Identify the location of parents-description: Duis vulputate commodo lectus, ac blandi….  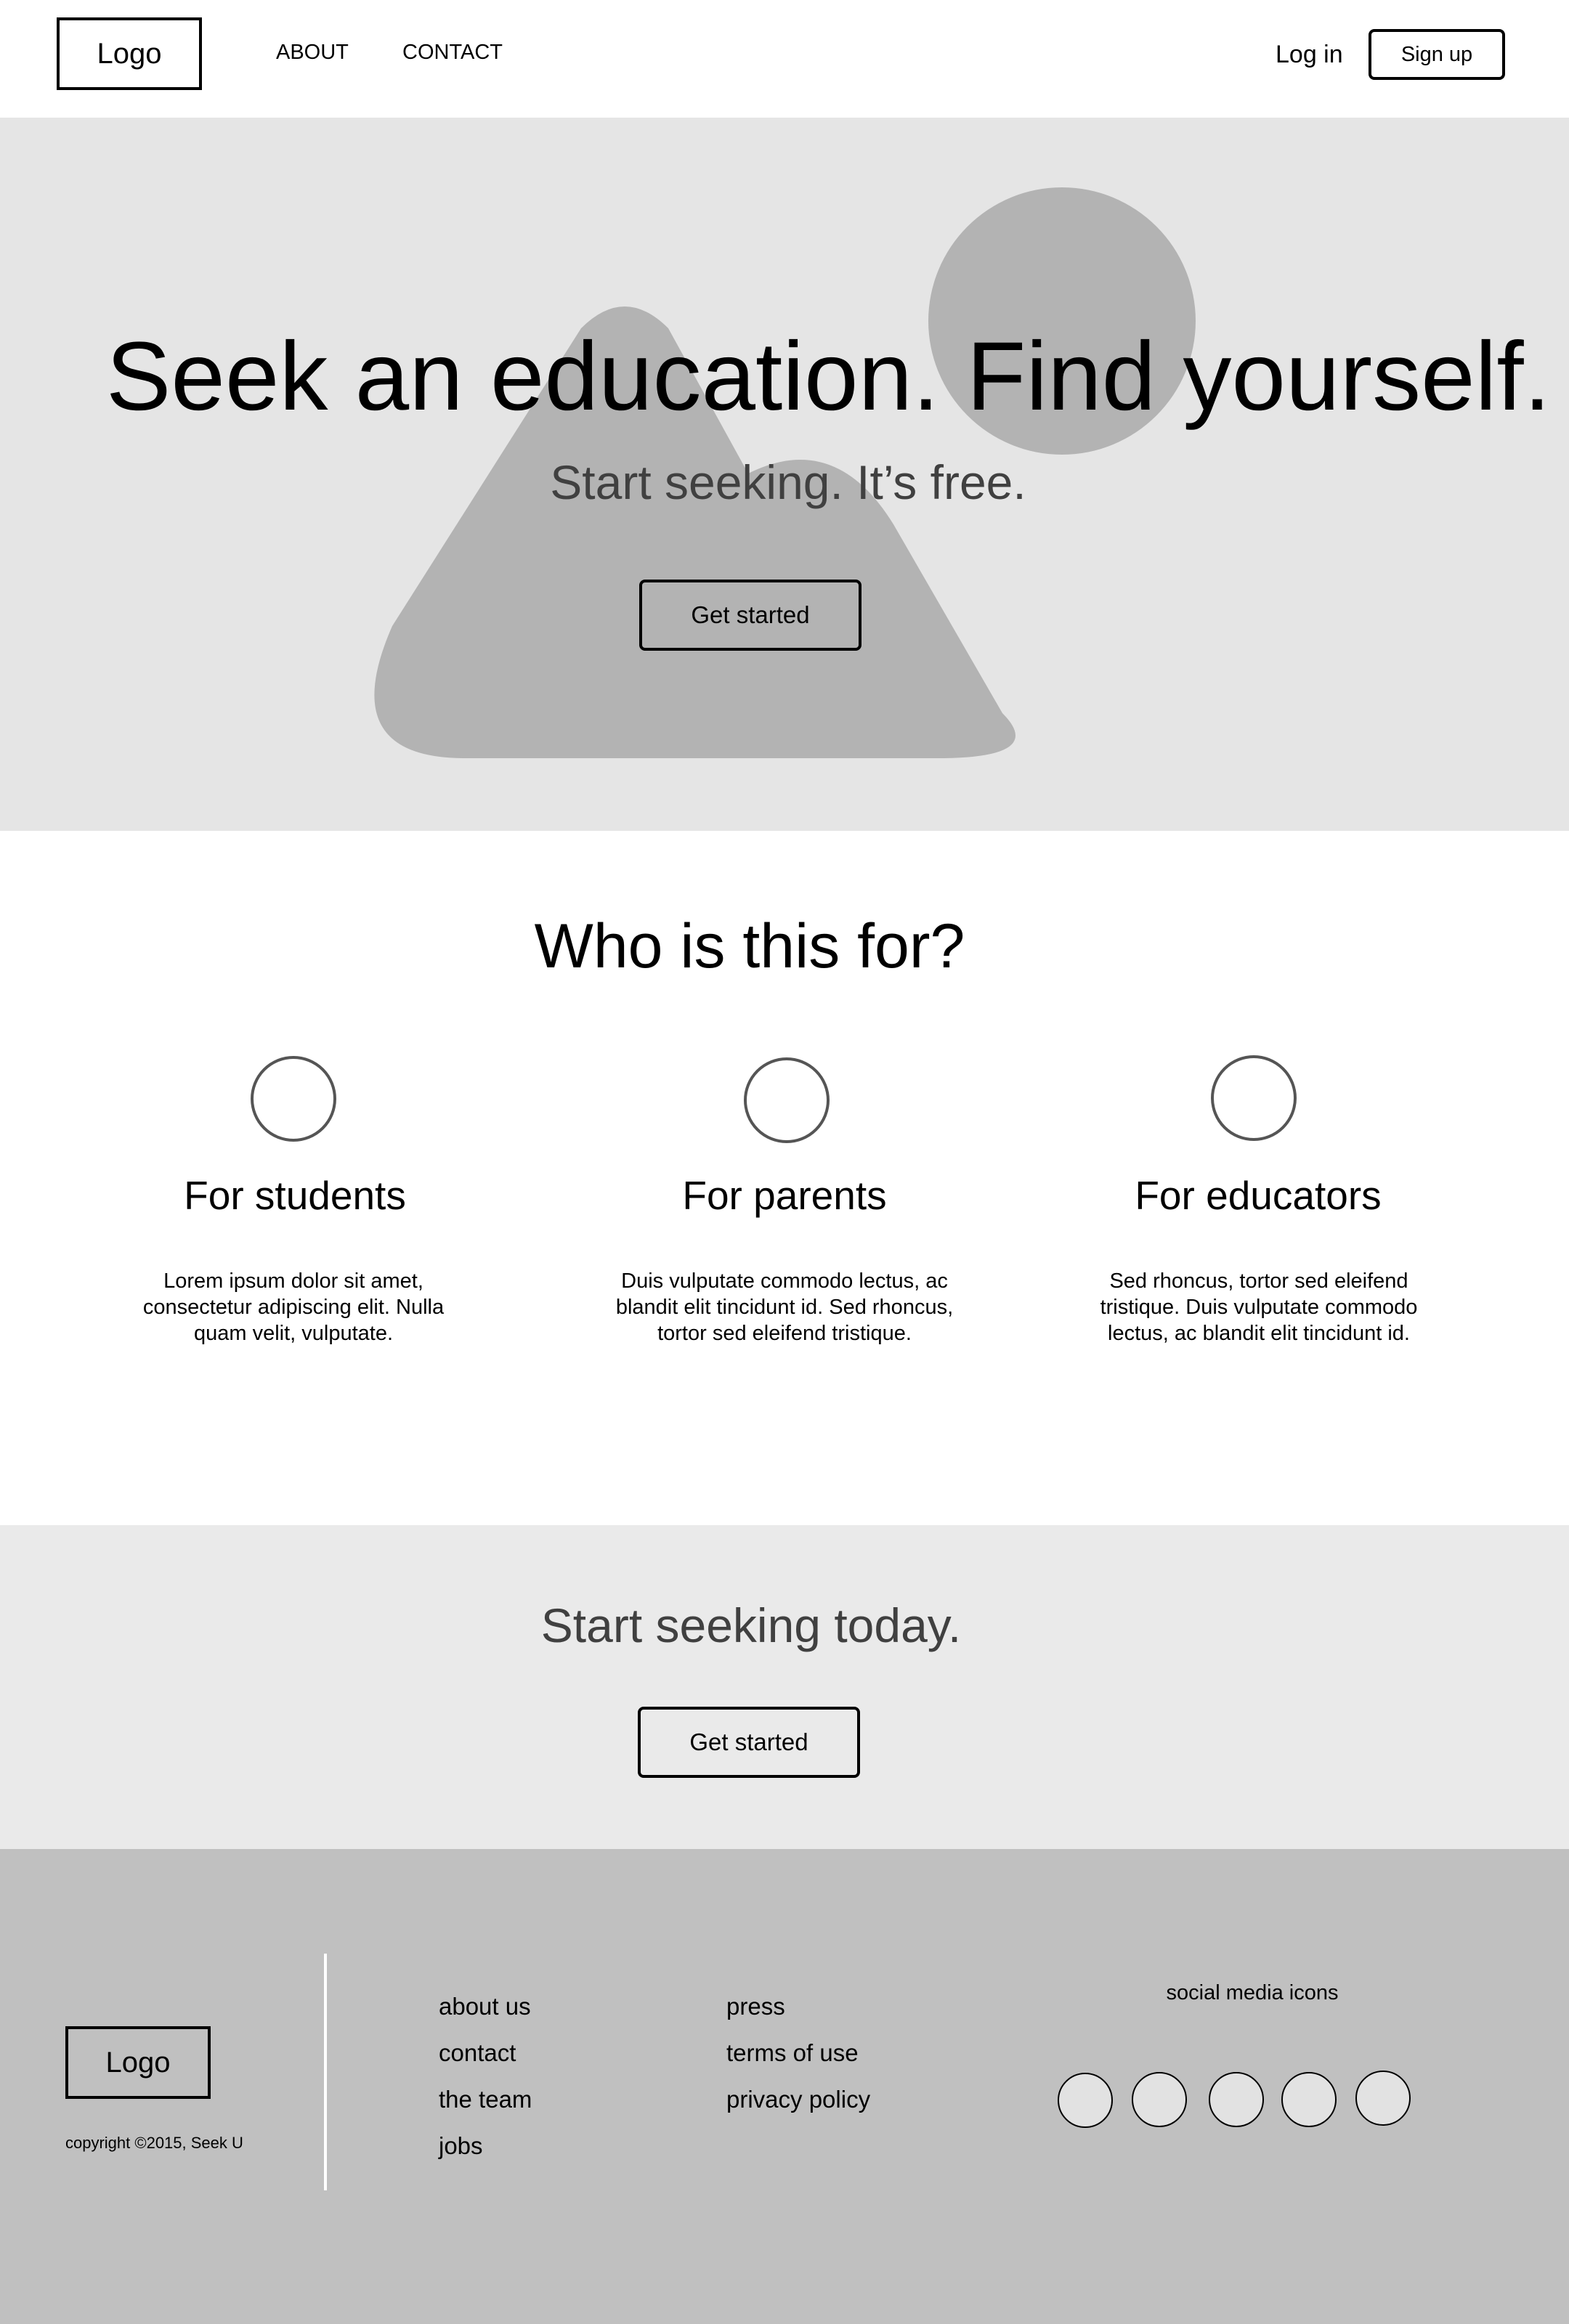
(784, 1307).